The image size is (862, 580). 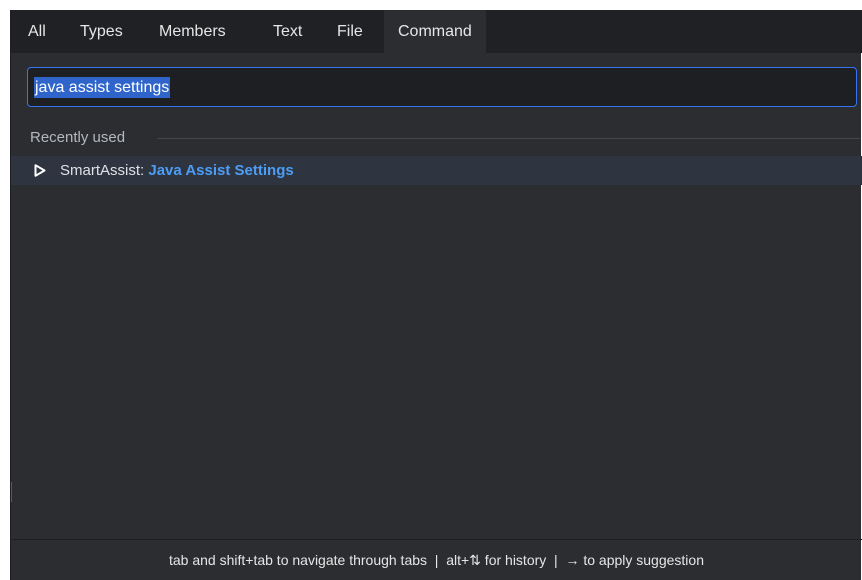 I want to click on search-field: java assist settings, so click(x=442, y=87).